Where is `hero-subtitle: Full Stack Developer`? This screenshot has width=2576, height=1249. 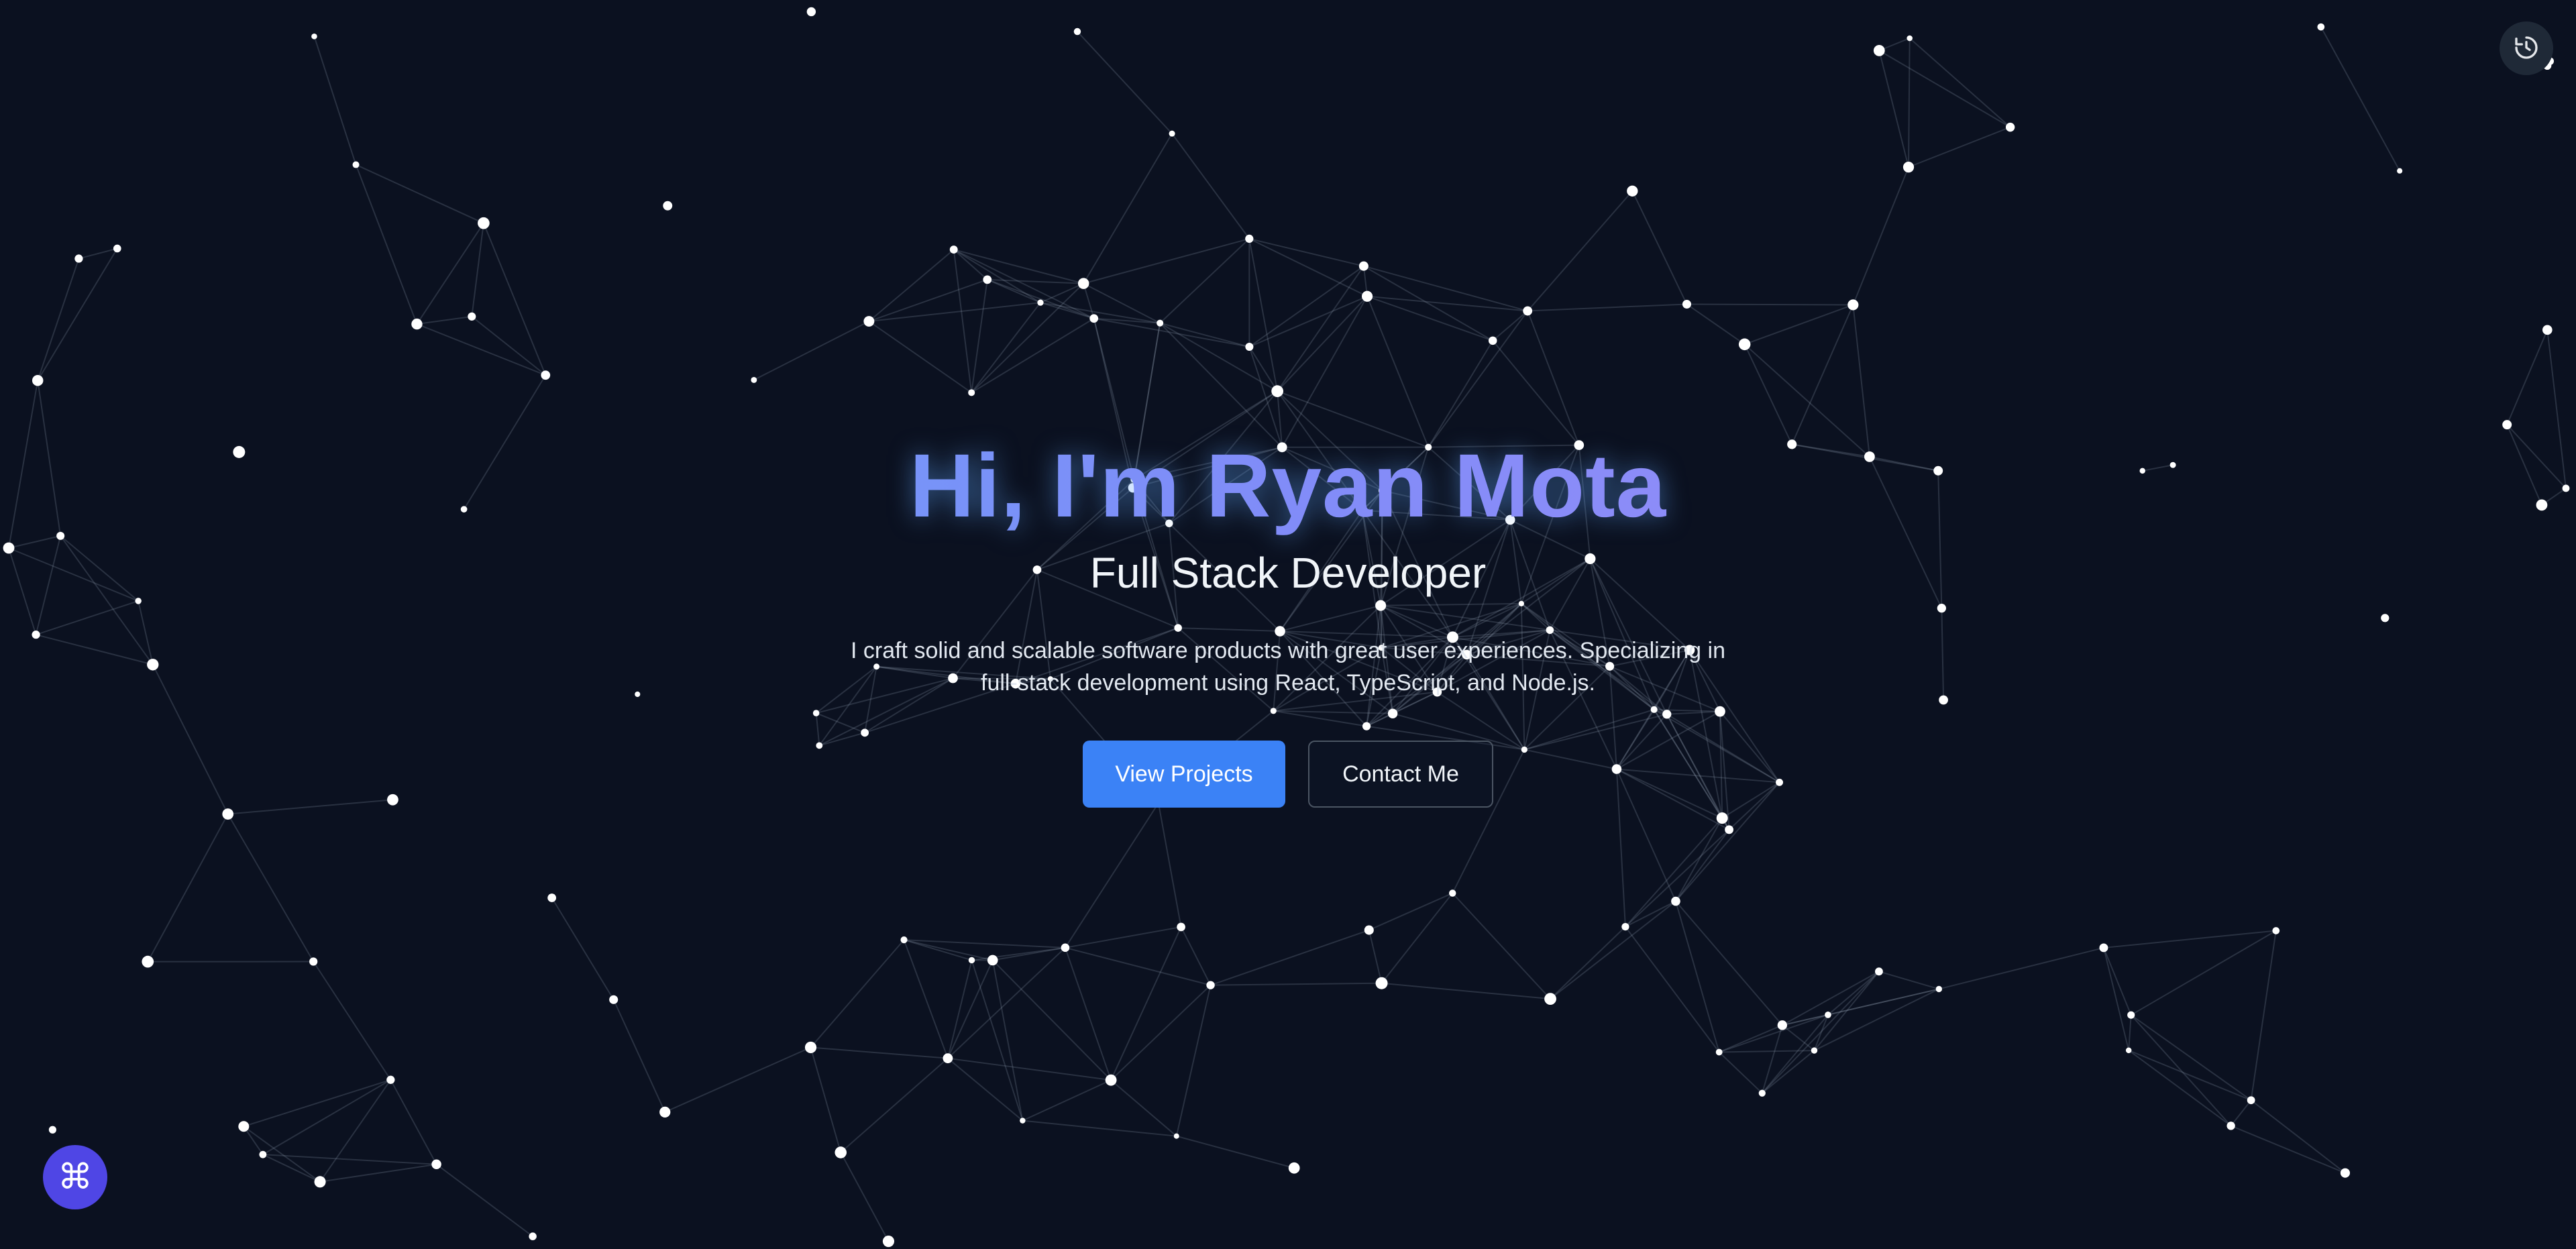
hero-subtitle: Full Stack Developer is located at coordinates (1288, 573).